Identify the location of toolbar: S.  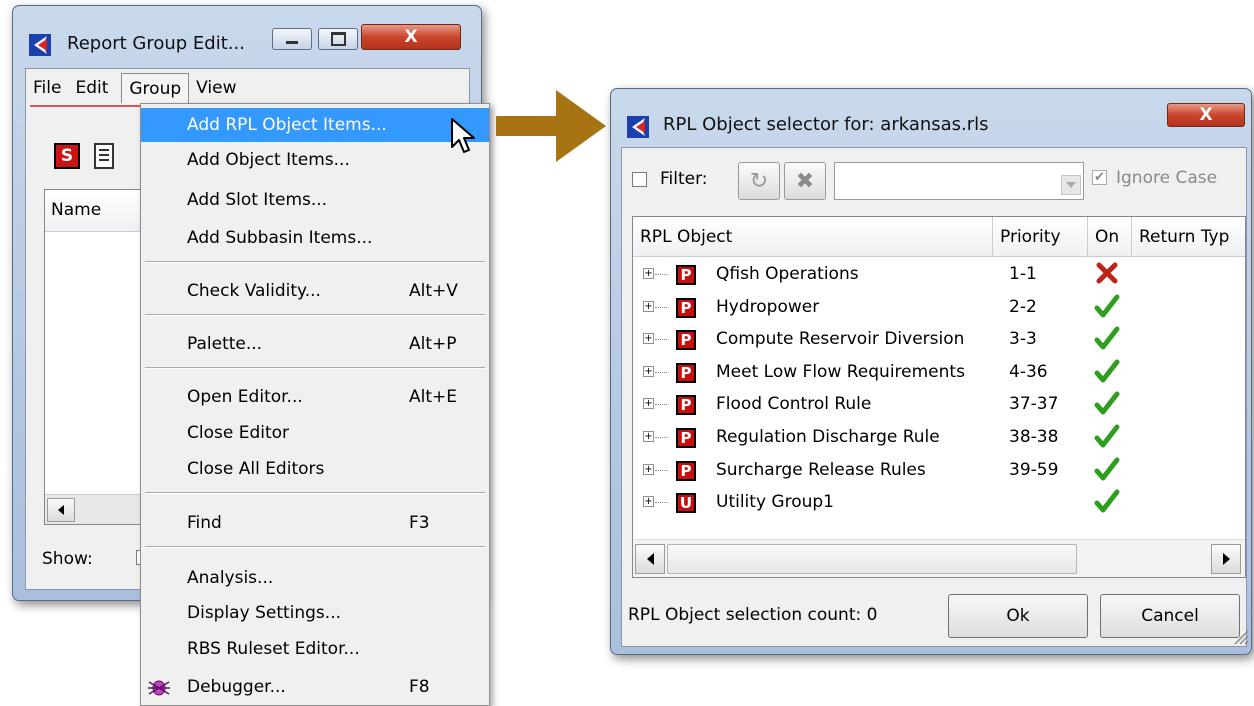
(94, 157).